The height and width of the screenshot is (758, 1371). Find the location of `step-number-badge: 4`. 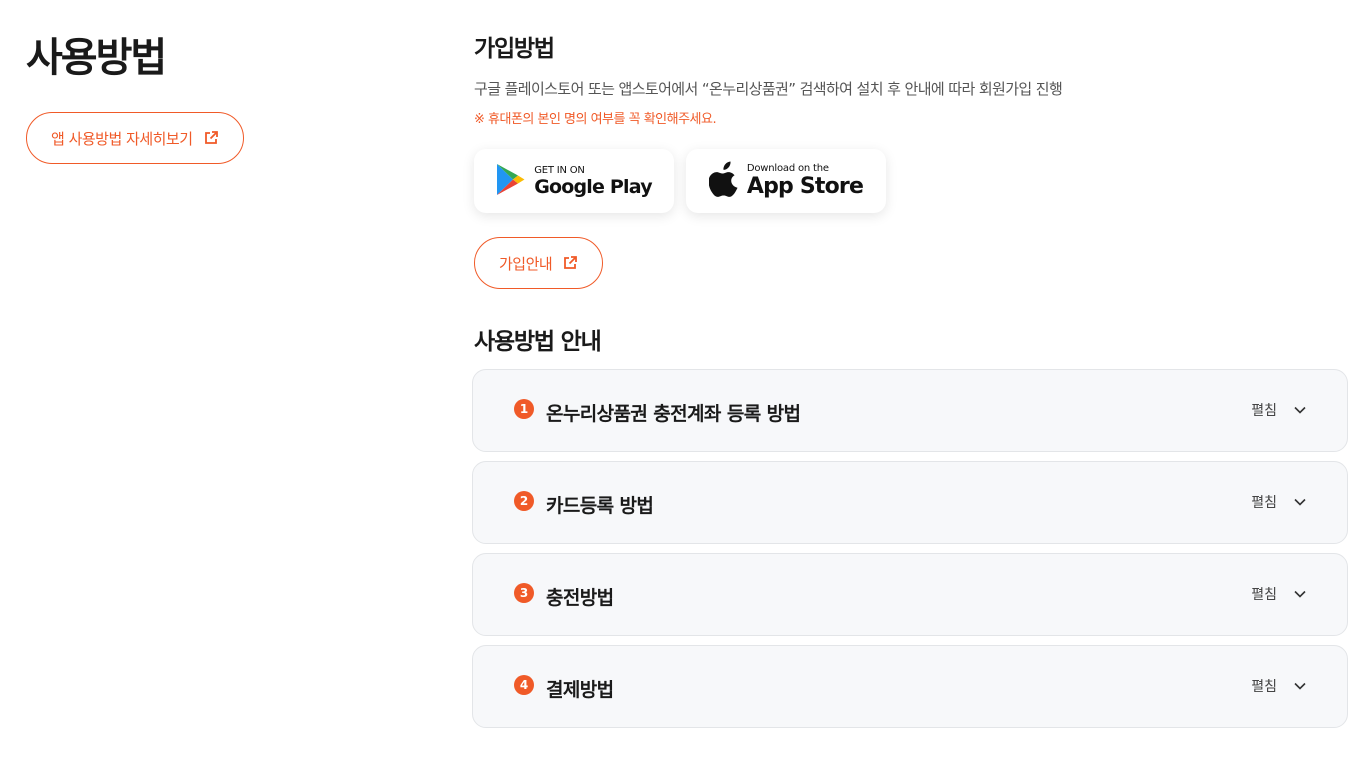

step-number-badge: 4 is located at coordinates (524, 685).